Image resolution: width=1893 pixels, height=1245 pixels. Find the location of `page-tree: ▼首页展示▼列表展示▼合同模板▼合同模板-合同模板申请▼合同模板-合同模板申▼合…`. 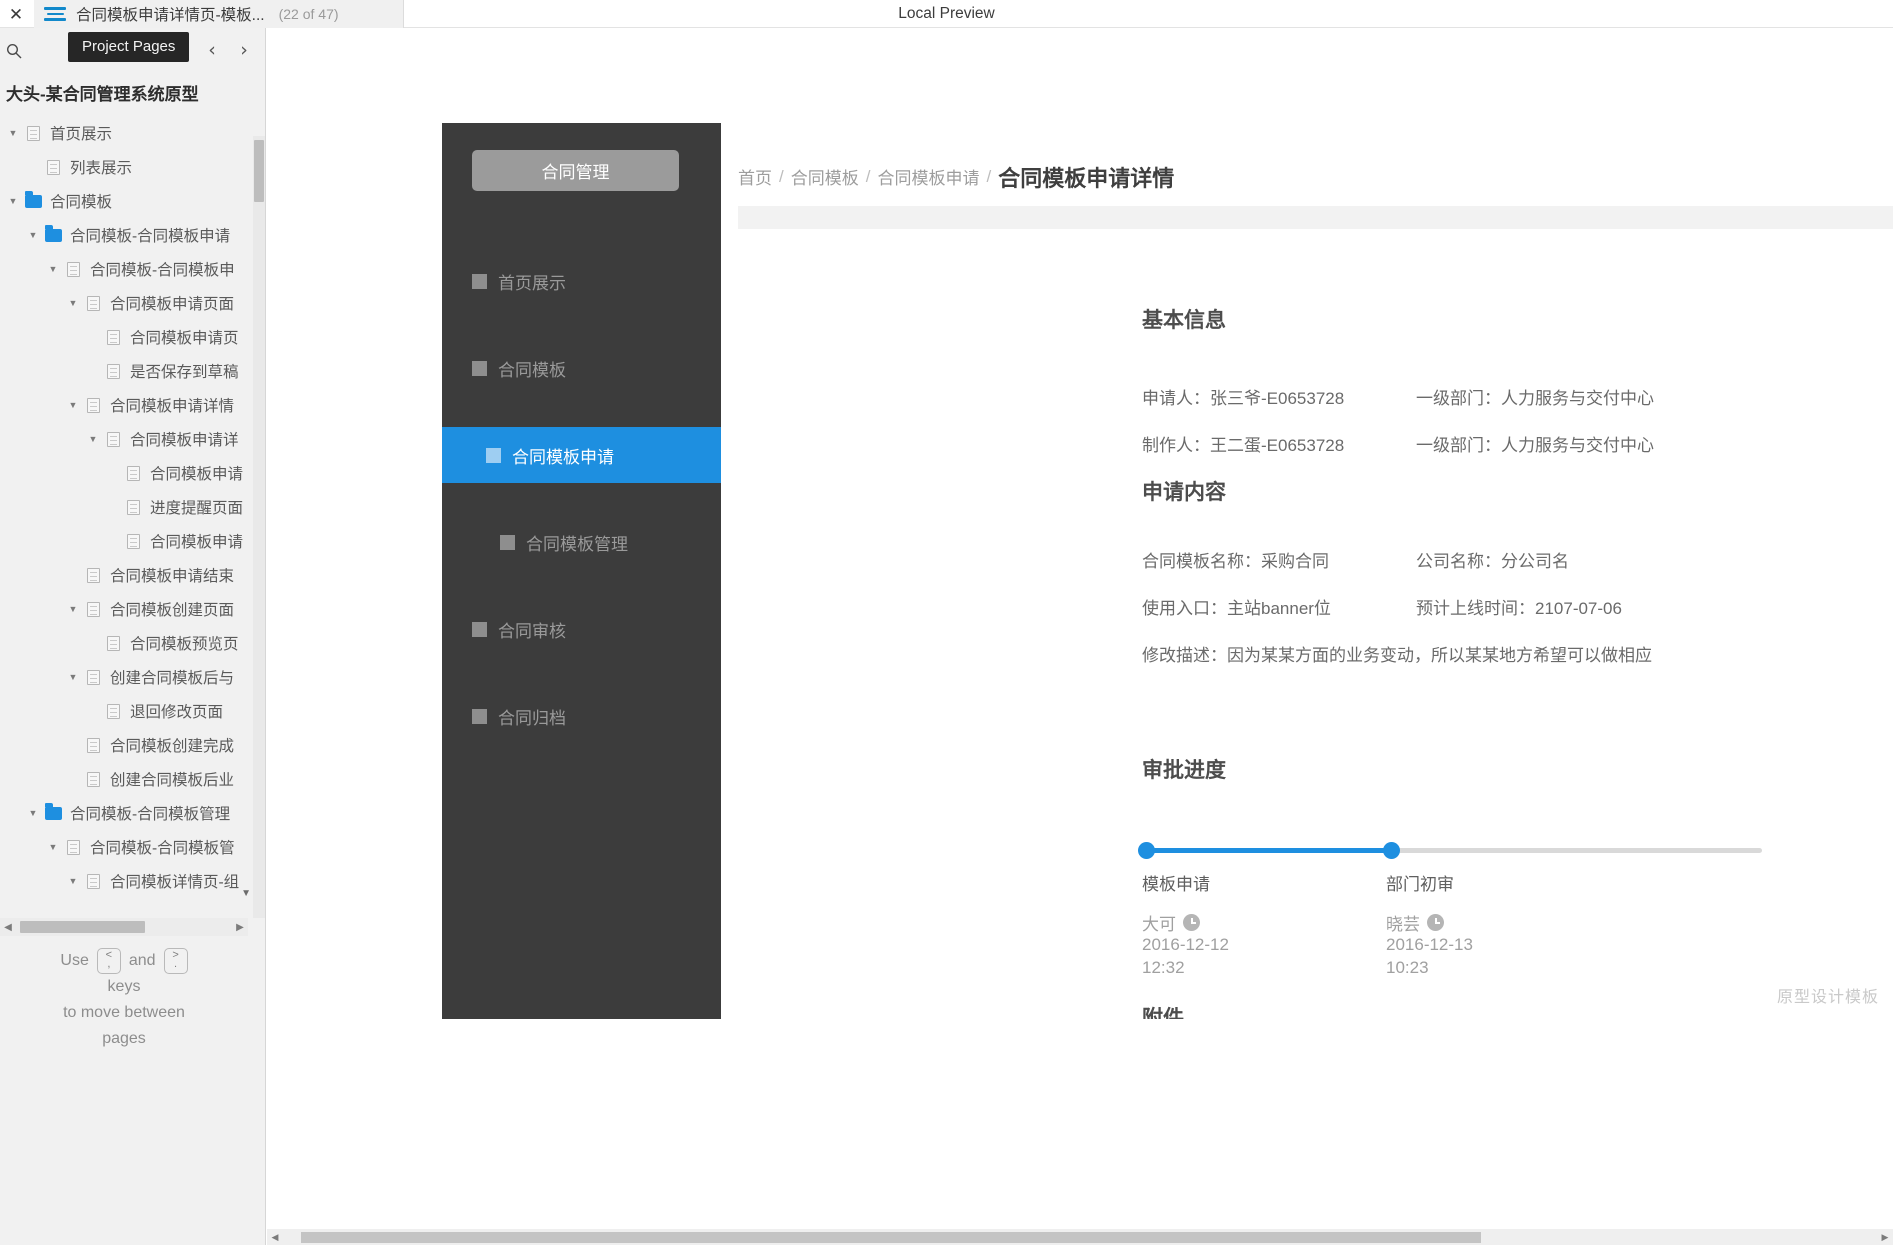

page-tree: ▼首页展示▼列表展示▼合同模板▼合同模板-合同模板申请▼合同模板-合同模板申▼合… is located at coordinates (124, 516).